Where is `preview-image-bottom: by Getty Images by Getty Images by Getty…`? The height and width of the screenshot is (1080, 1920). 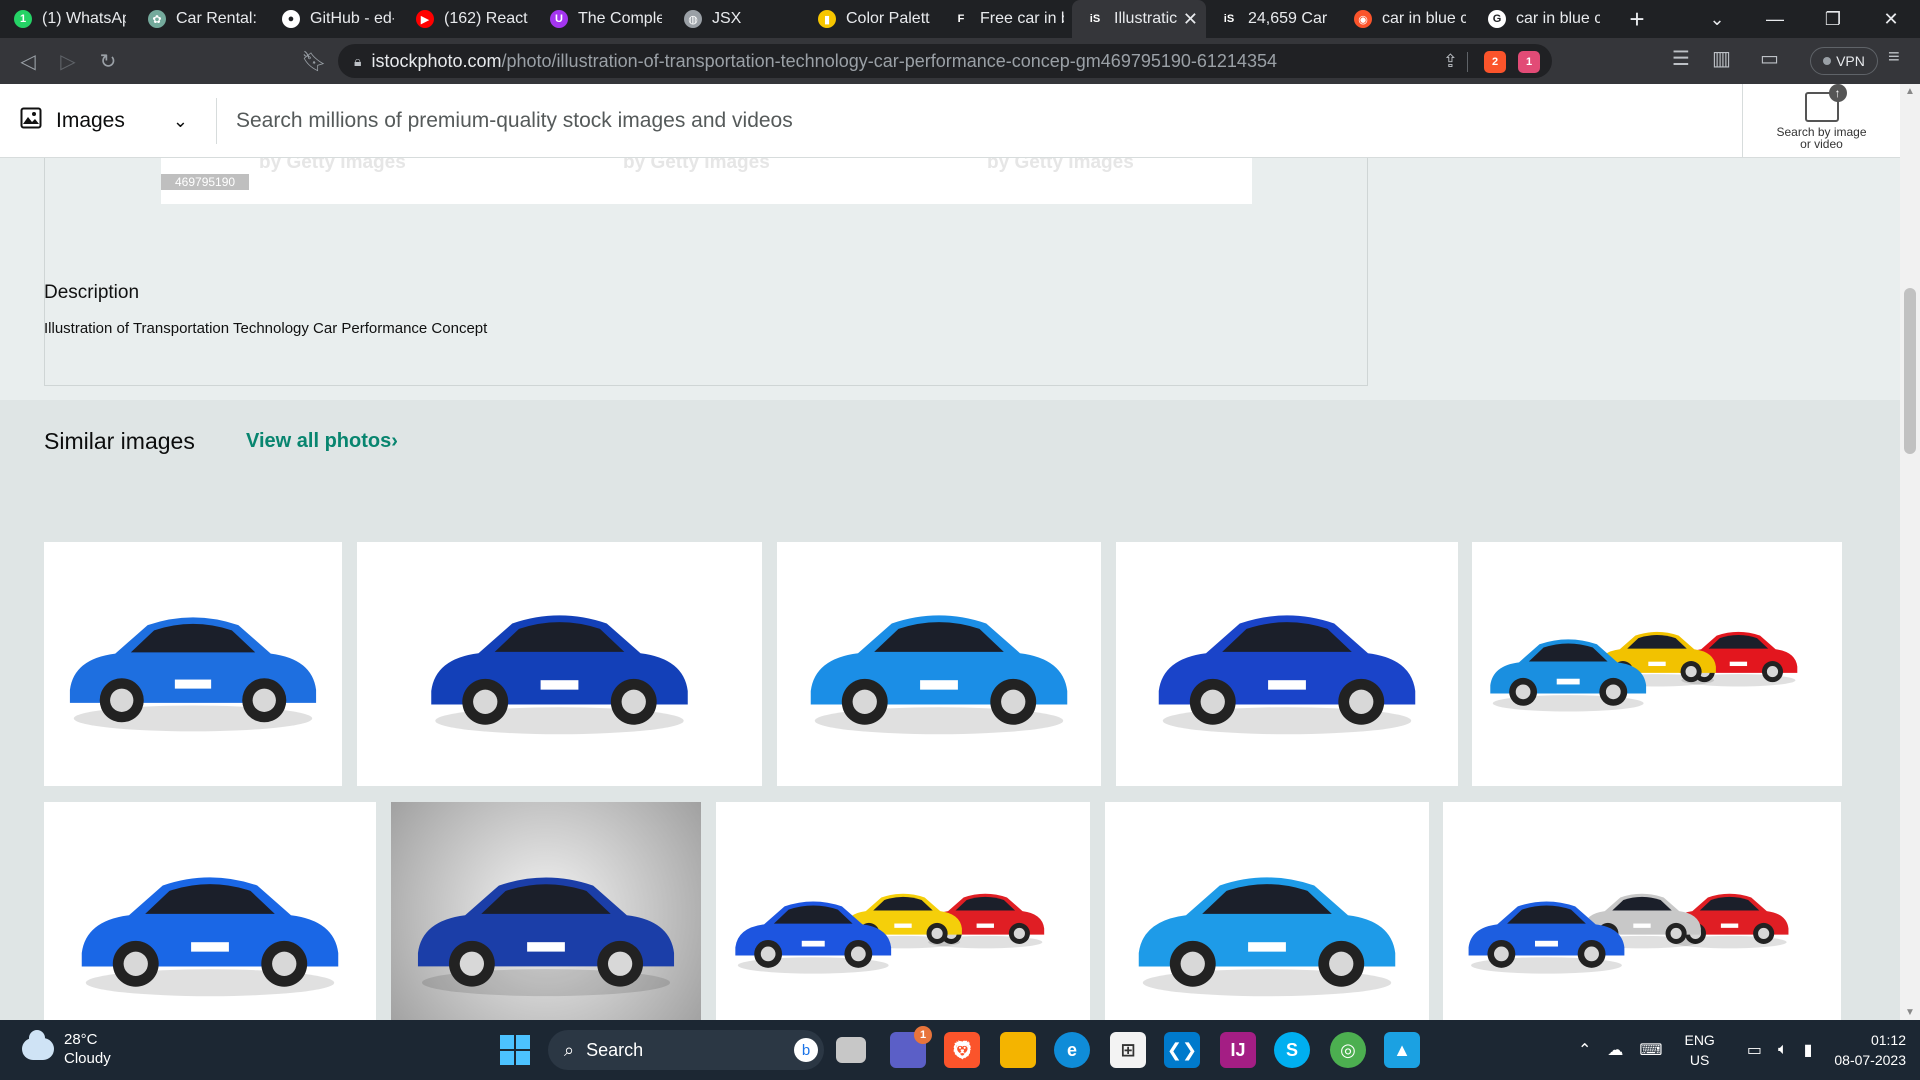 preview-image-bottom: by Getty Images by Getty Images by Getty… is located at coordinates (706, 181).